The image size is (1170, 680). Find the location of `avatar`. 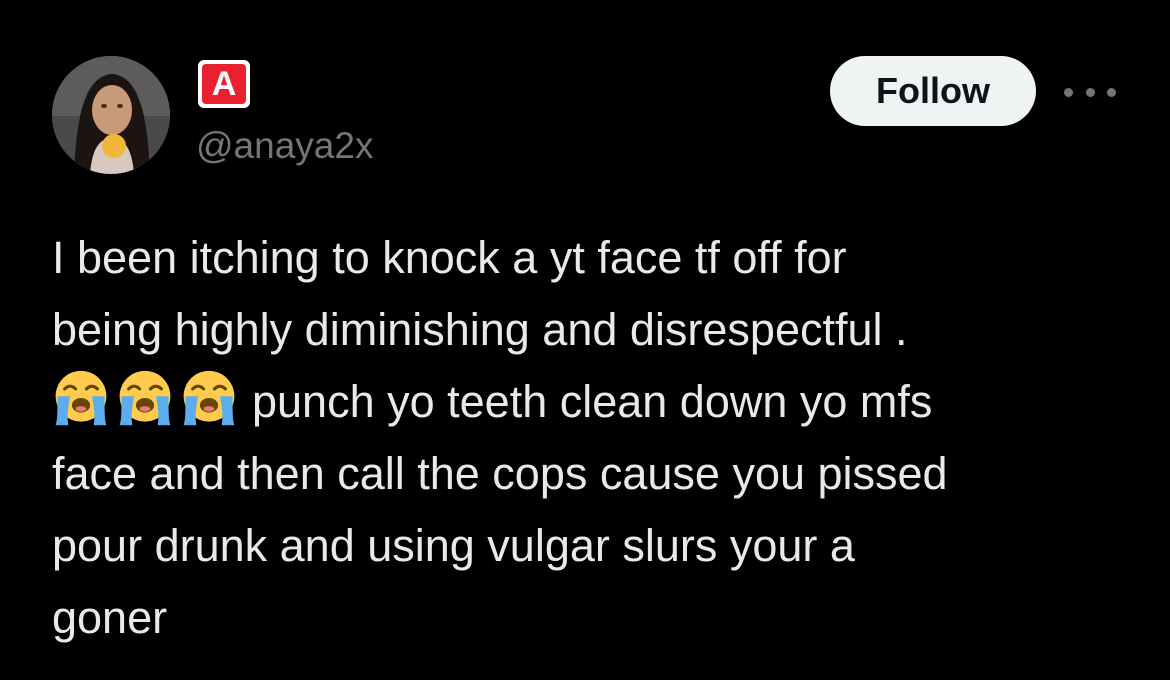

avatar is located at coordinates (111, 115).